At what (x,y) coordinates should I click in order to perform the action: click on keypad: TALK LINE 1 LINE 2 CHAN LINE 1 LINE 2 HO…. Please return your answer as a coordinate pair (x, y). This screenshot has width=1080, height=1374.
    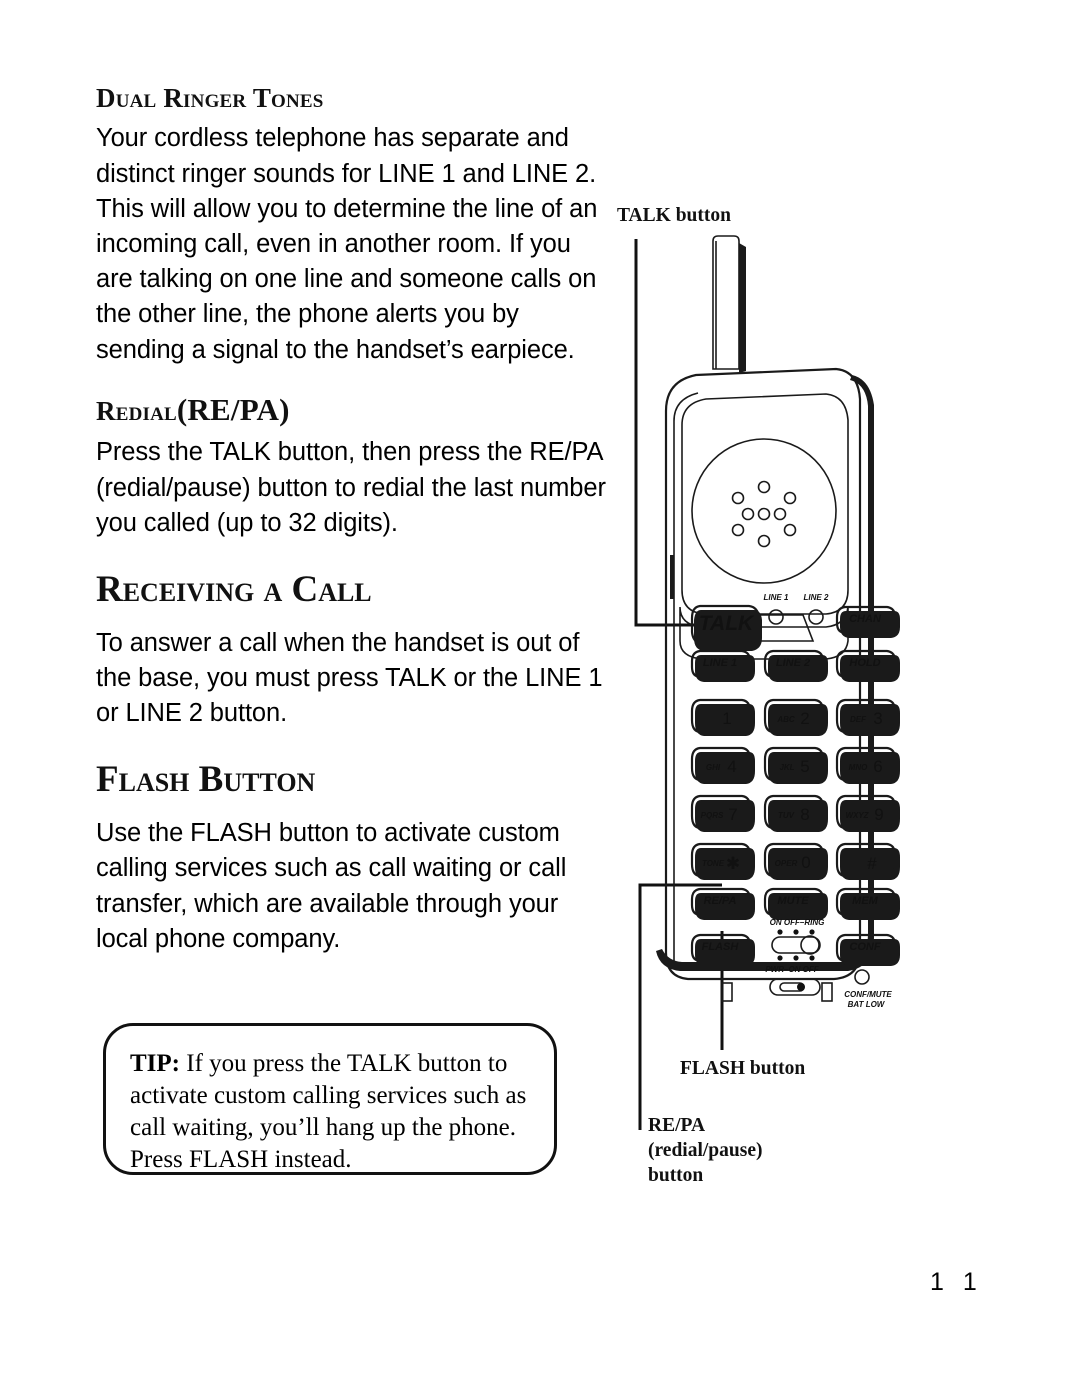
    Looking at the image, I should click on (795, 801).